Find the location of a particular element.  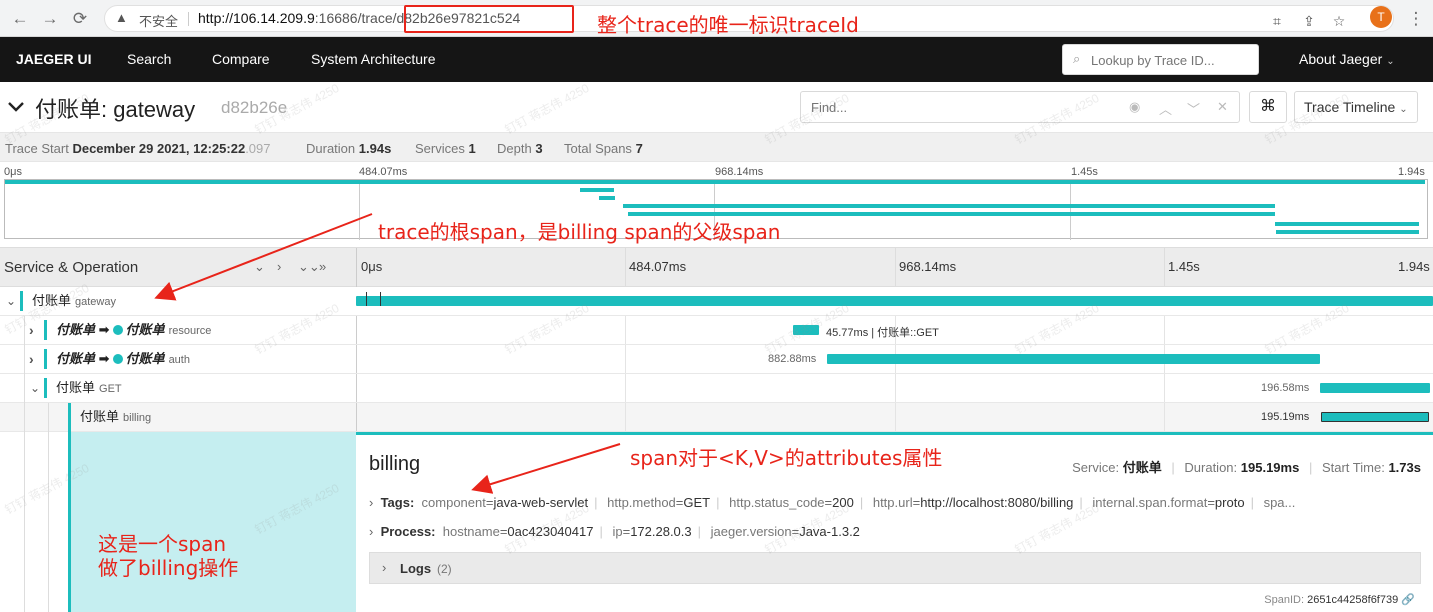

trace-id-highlight-box is located at coordinates (489, 19).